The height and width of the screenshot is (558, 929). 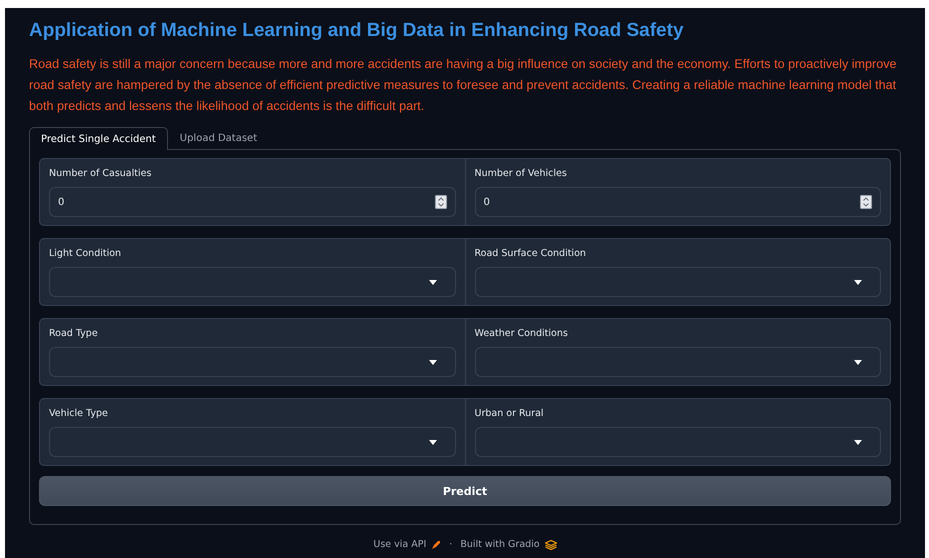 What do you see at coordinates (521, 173) in the screenshot?
I see `field-label: Number of Vehicles` at bounding box center [521, 173].